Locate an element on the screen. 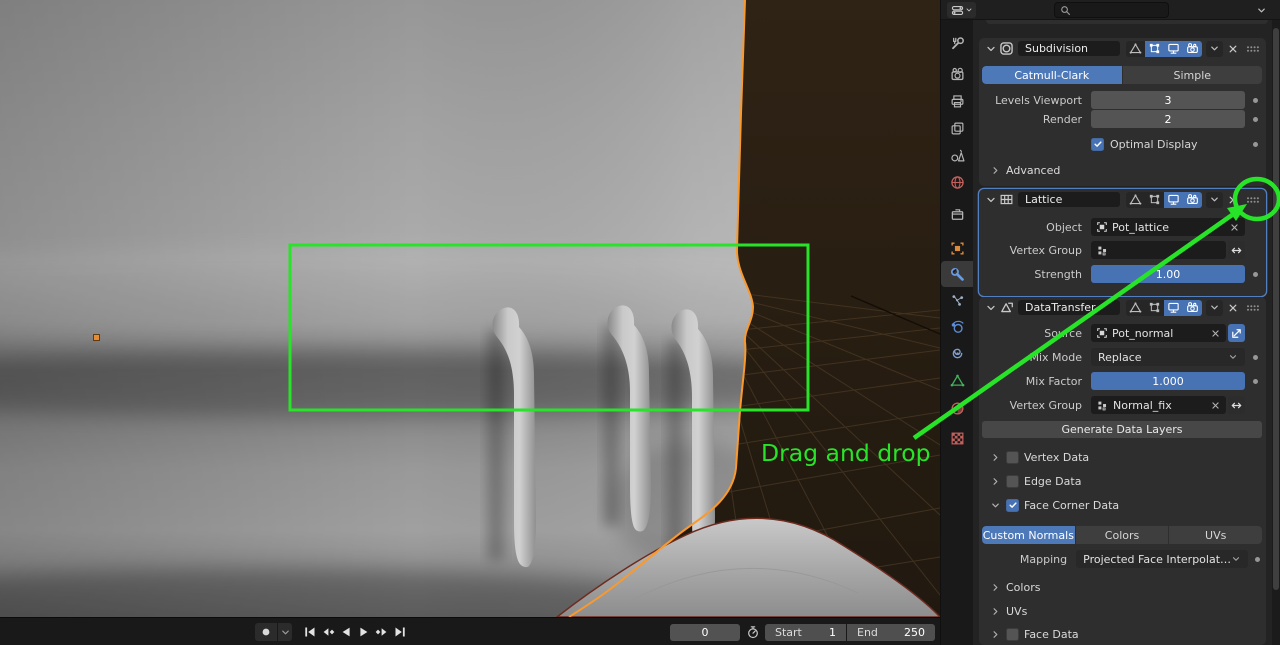 The height and width of the screenshot is (645, 1280). jump-to-end-button is located at coordinates (399, 632).